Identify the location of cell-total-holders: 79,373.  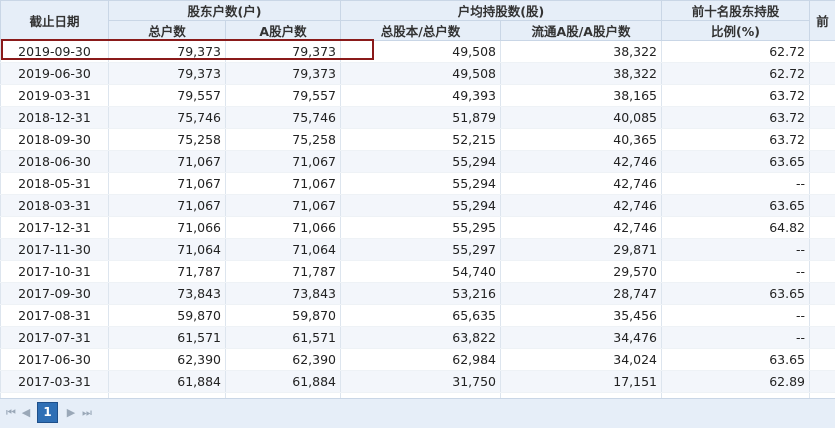
(167, 52).